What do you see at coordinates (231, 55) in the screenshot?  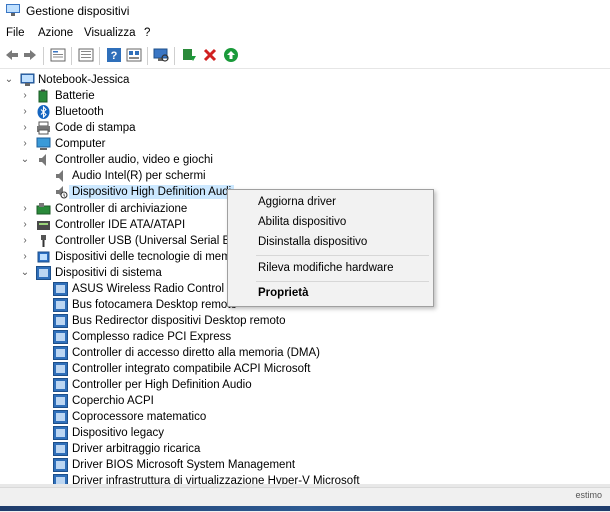 I see `enable-device-icon` at bounding box center [231, 55].